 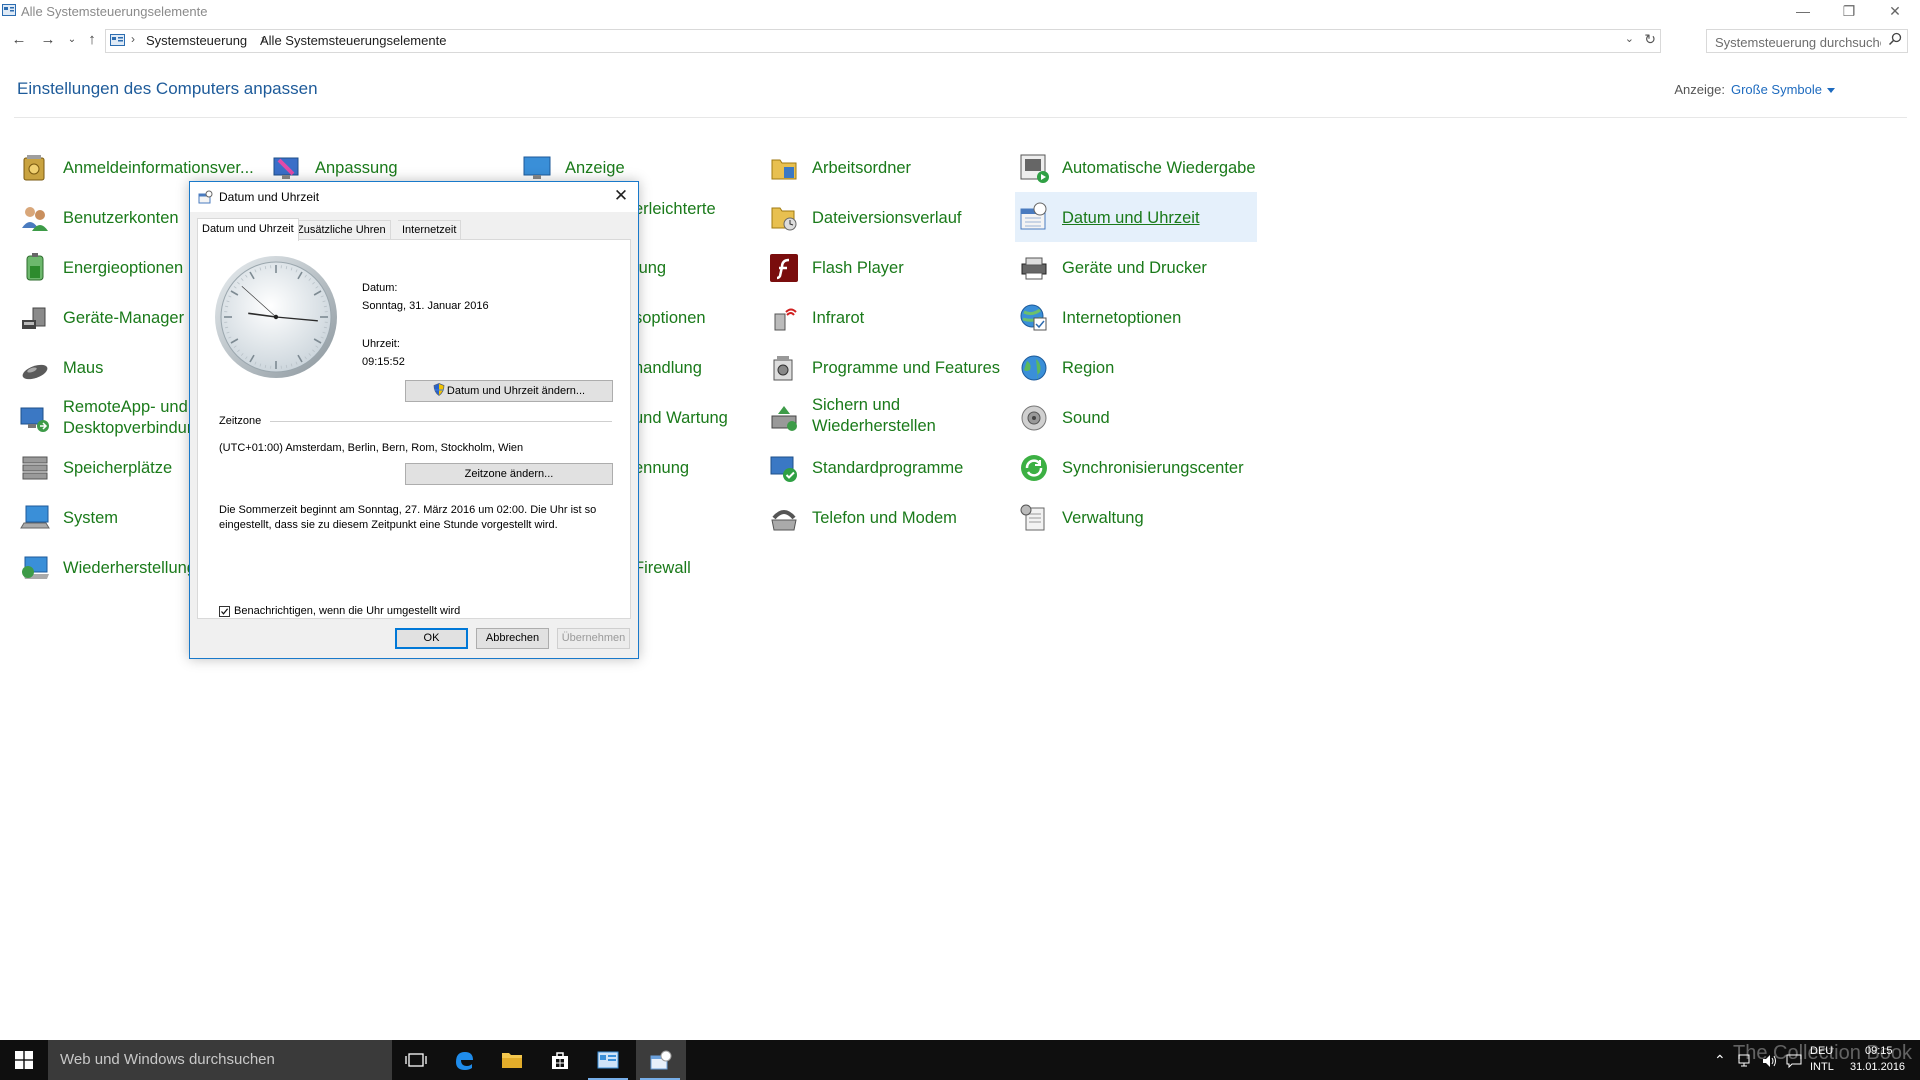 I want to click on notify-checkbox, so click(x=224, y=611).